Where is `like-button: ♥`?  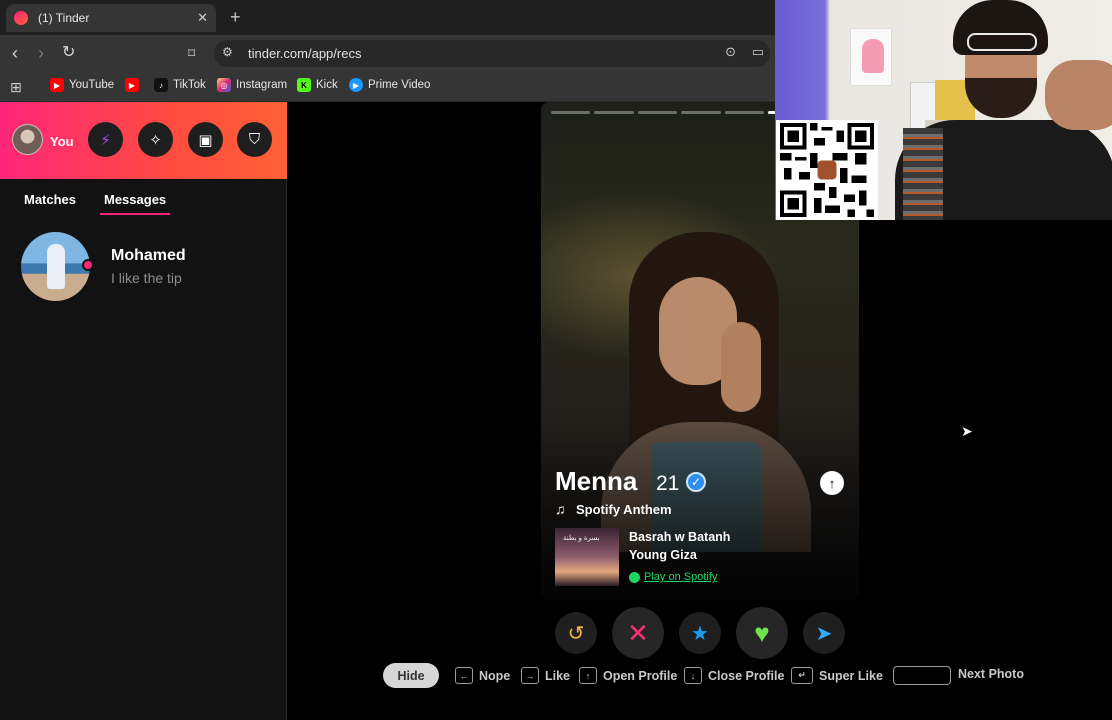 like-button: ♥ is located at coordinates (762, 633).